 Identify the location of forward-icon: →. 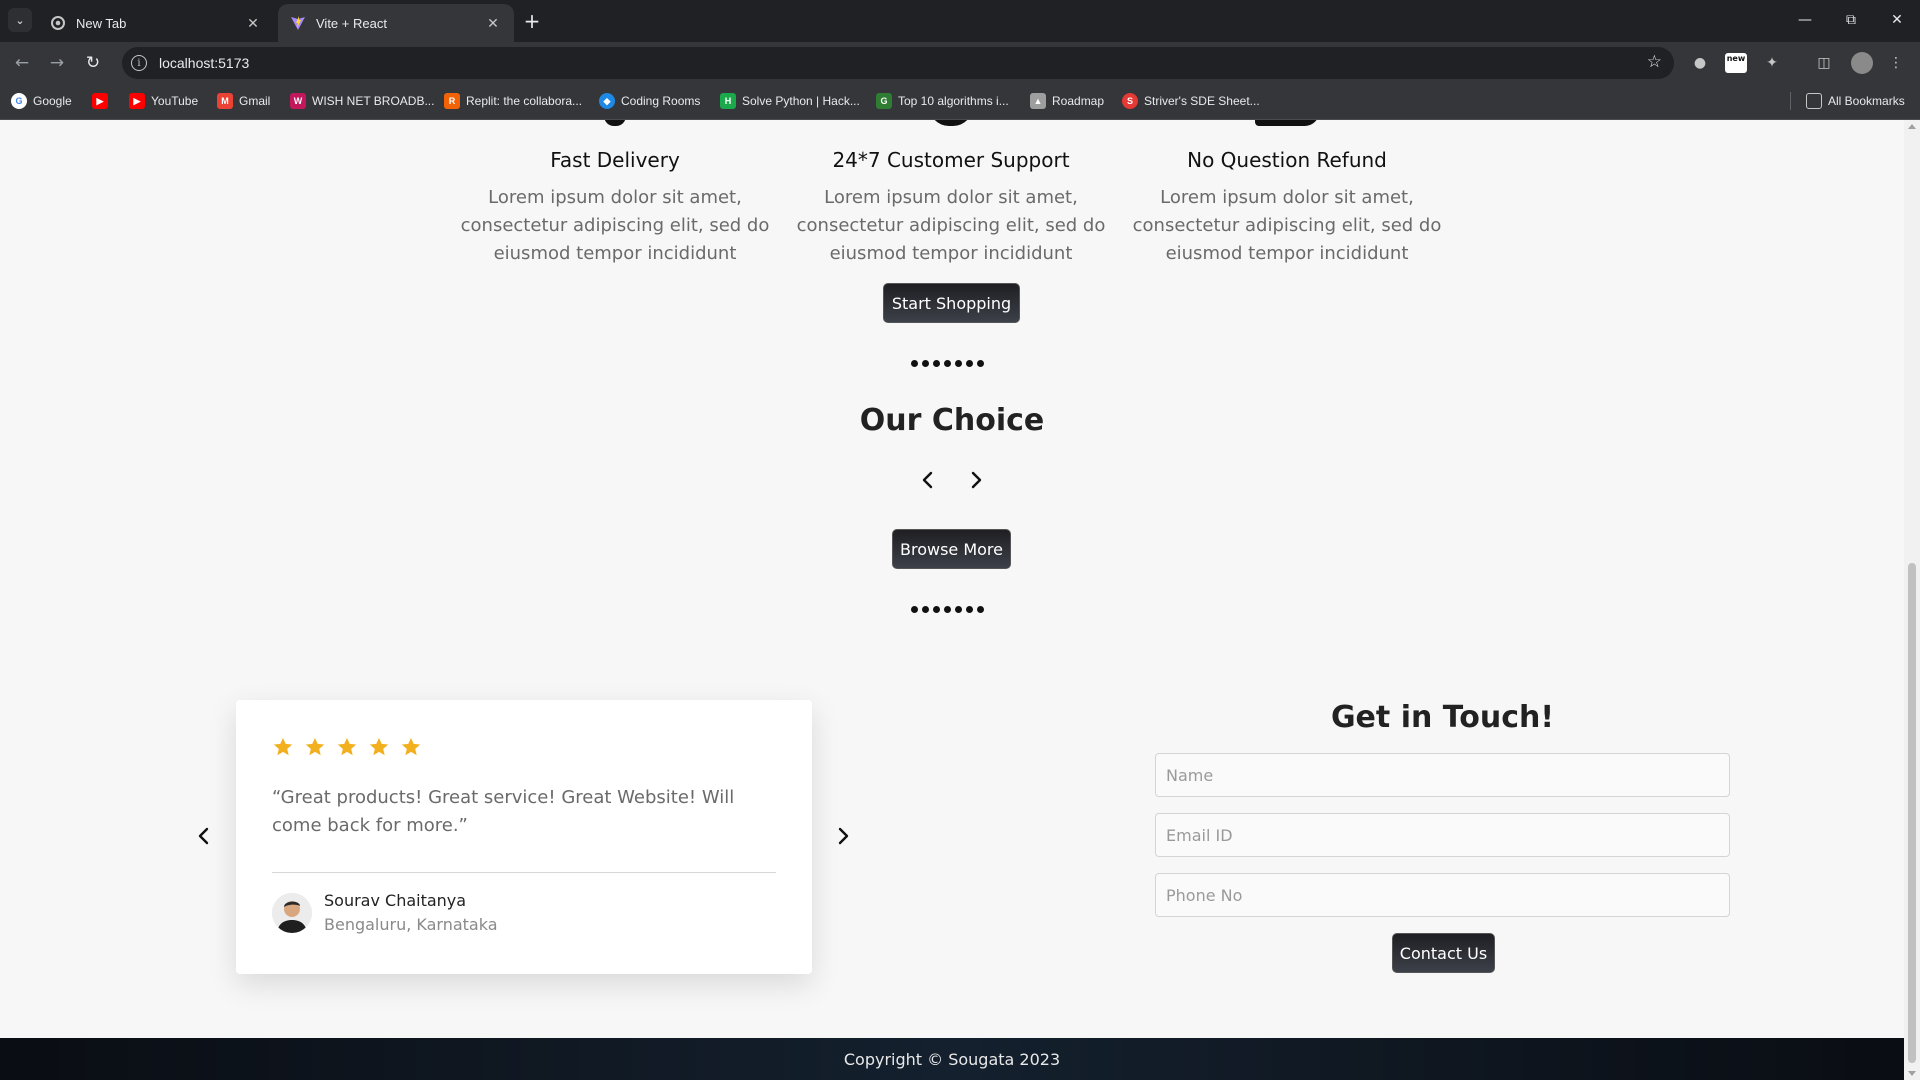
(57, 63).